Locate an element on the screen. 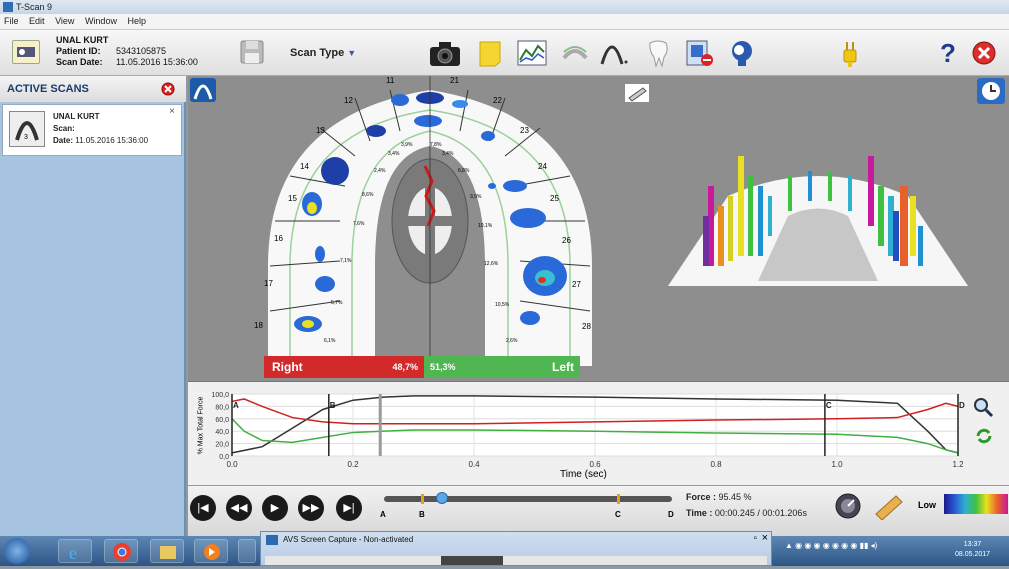  save-icon is located at coordinates (252, 53).